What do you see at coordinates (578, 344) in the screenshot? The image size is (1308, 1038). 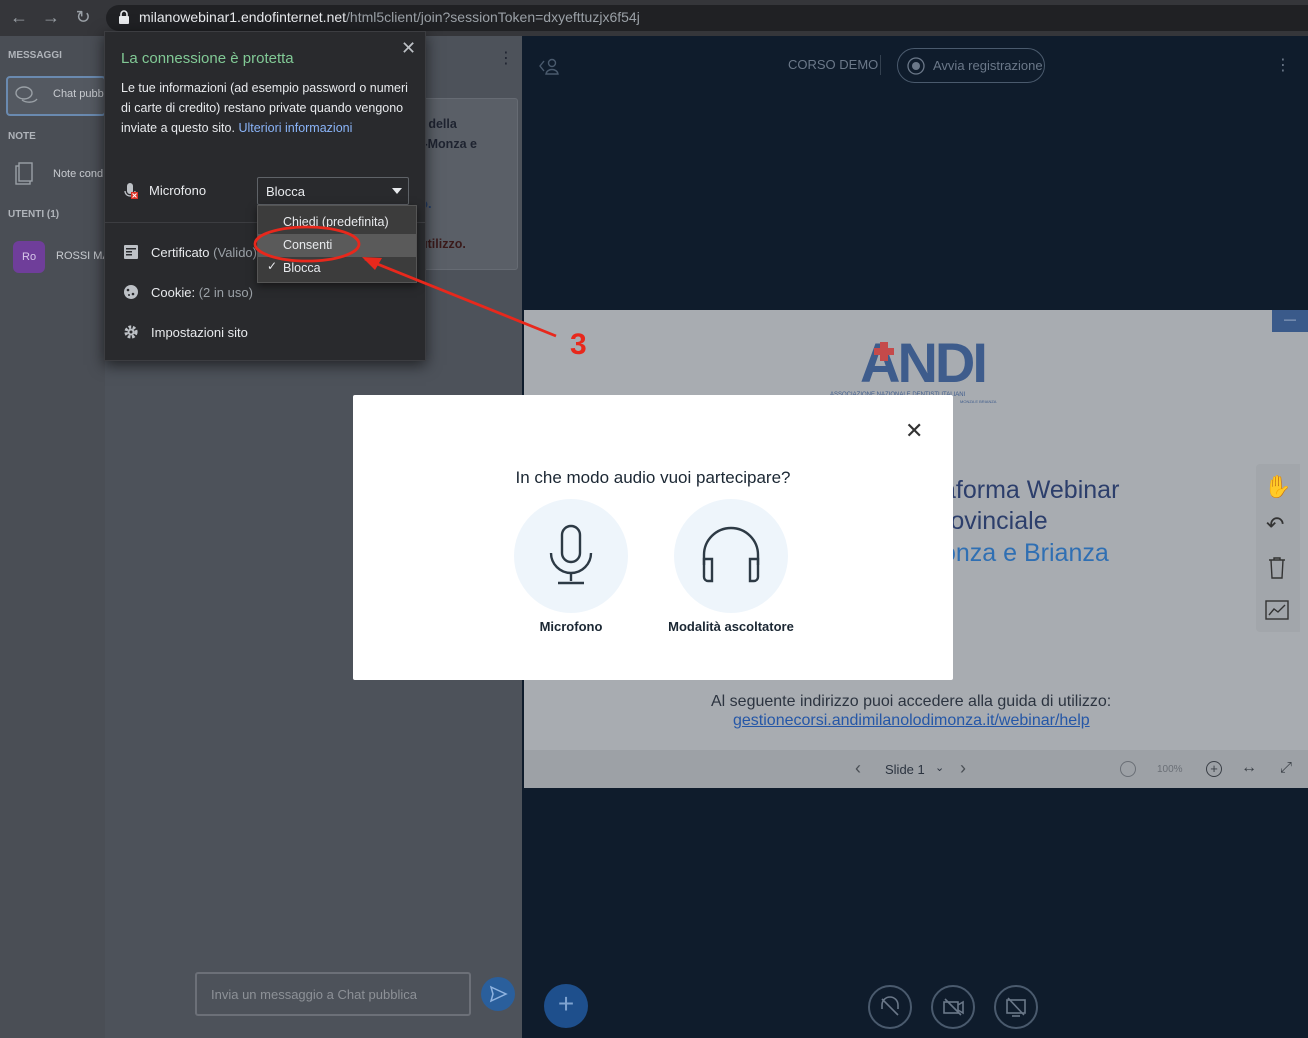 I see `step-number: 3` at bounding box center [578, 344].